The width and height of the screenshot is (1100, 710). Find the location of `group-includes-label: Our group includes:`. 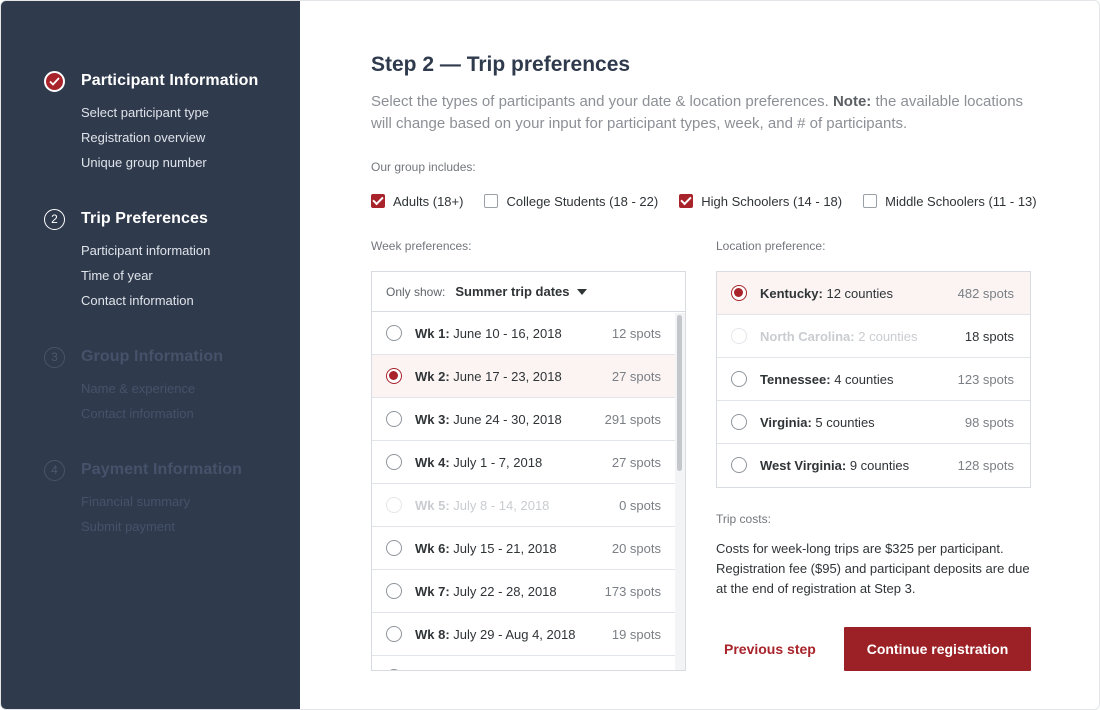

group-includes-label: Our group includes: is located at coordinates (423, 167).